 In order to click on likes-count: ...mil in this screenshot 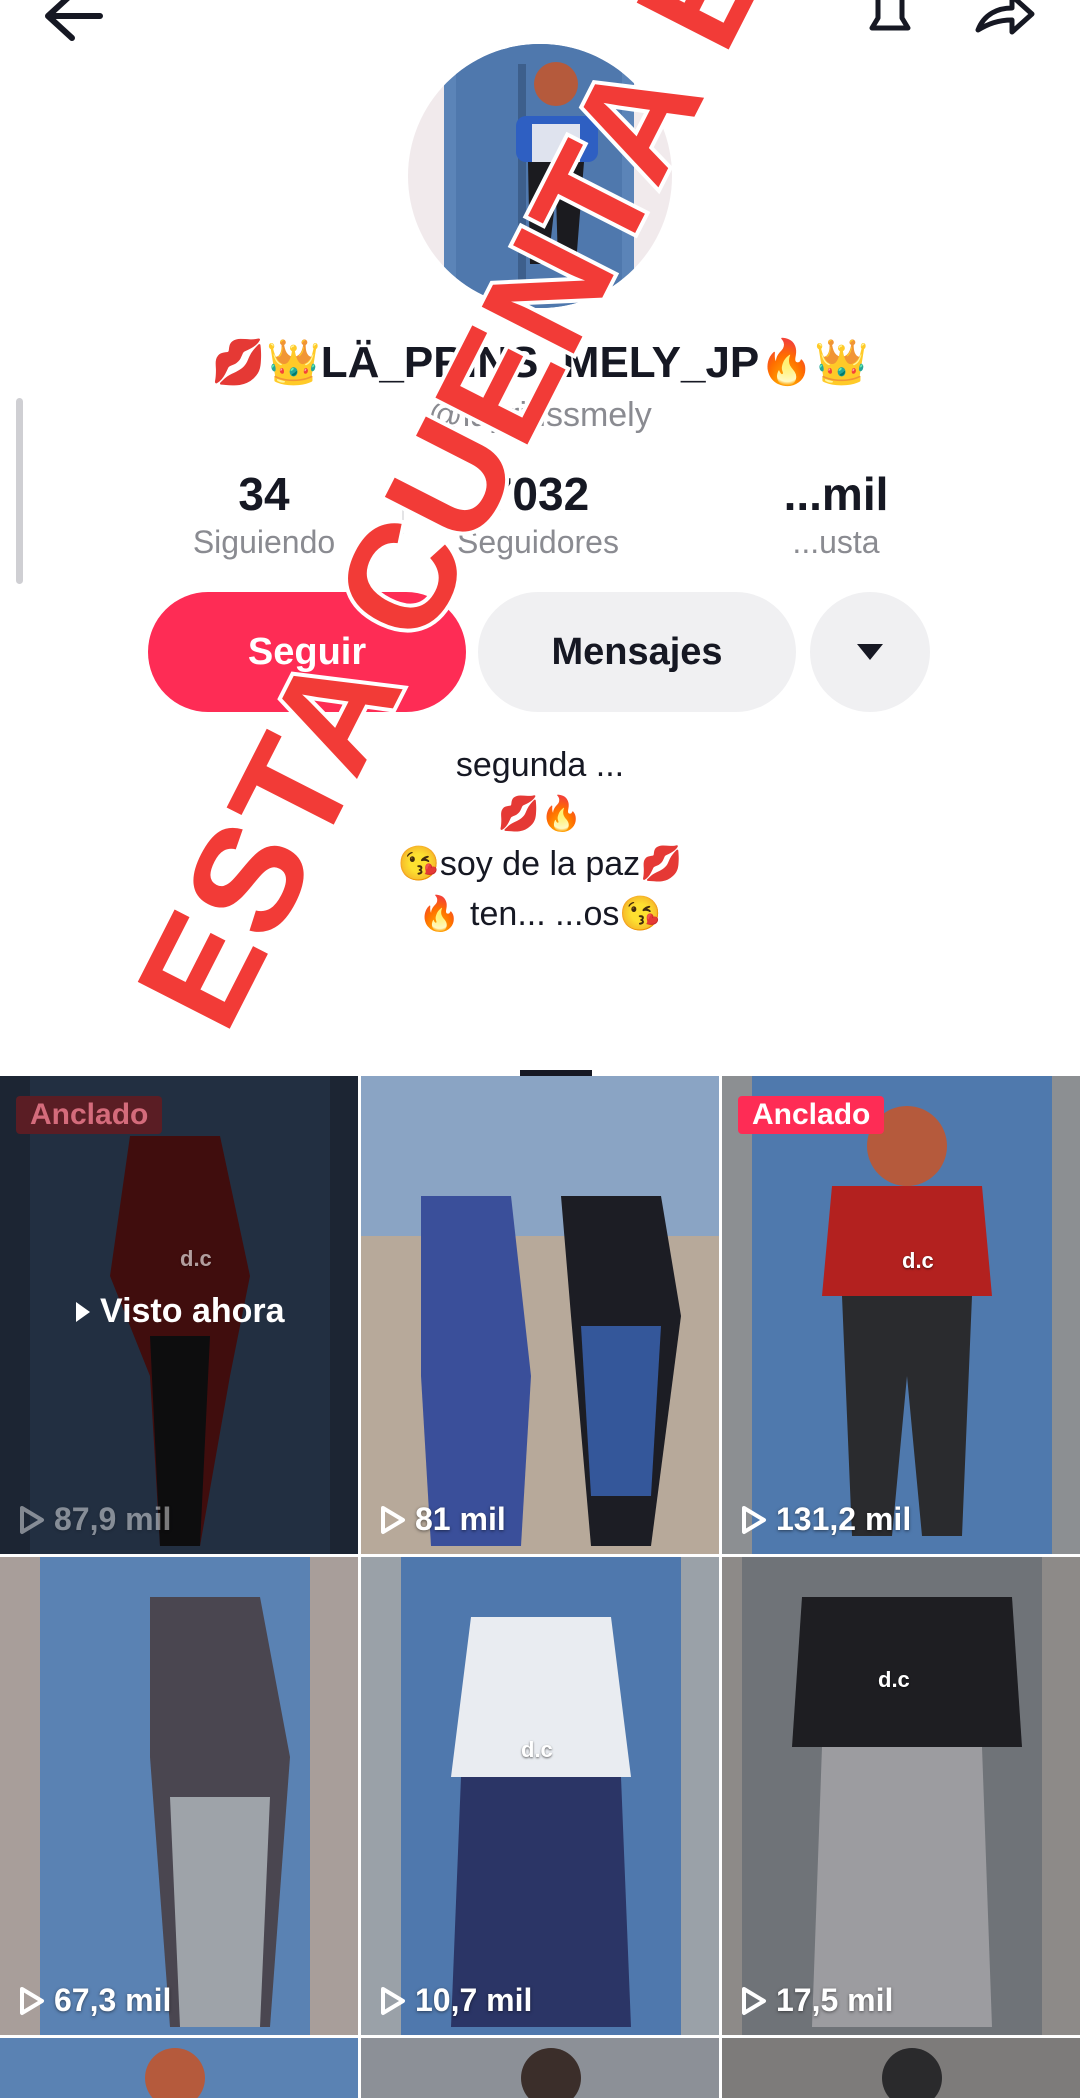, I will do `click(836, 494)`.